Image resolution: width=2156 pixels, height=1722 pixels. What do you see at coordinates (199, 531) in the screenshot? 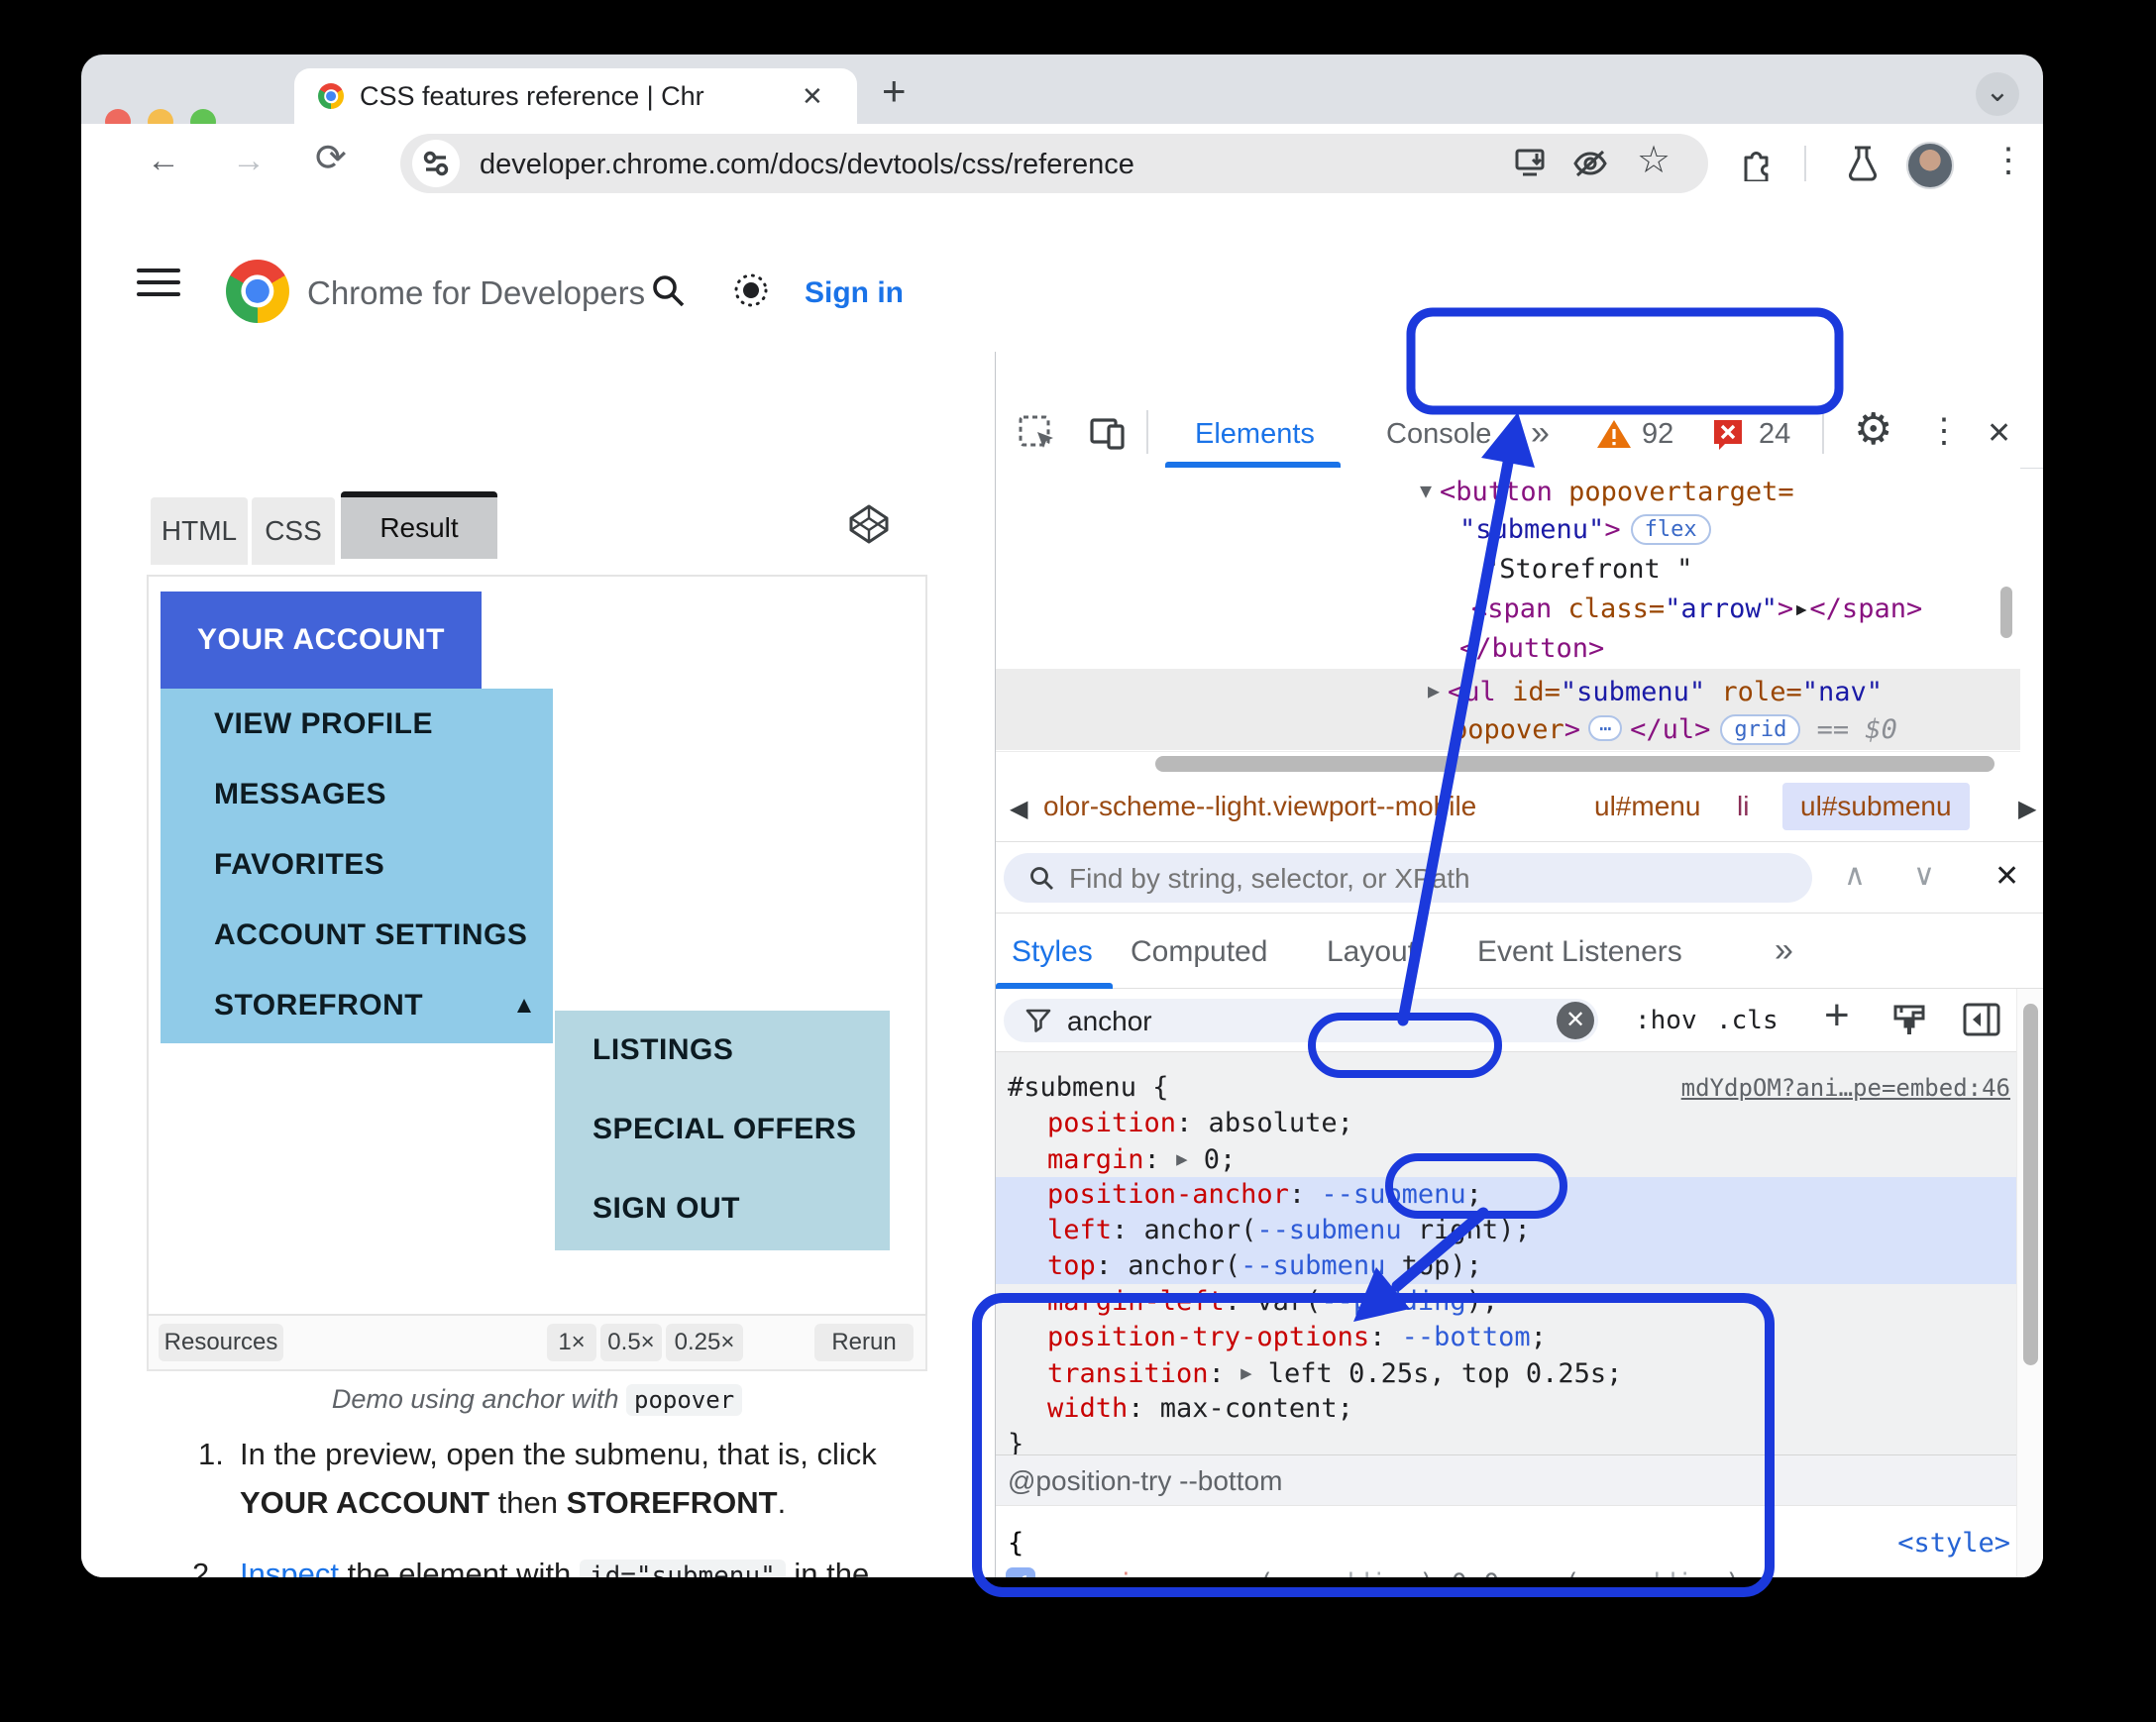
I see `demo-tab-html: HTML` at bounding box center [199, 531].